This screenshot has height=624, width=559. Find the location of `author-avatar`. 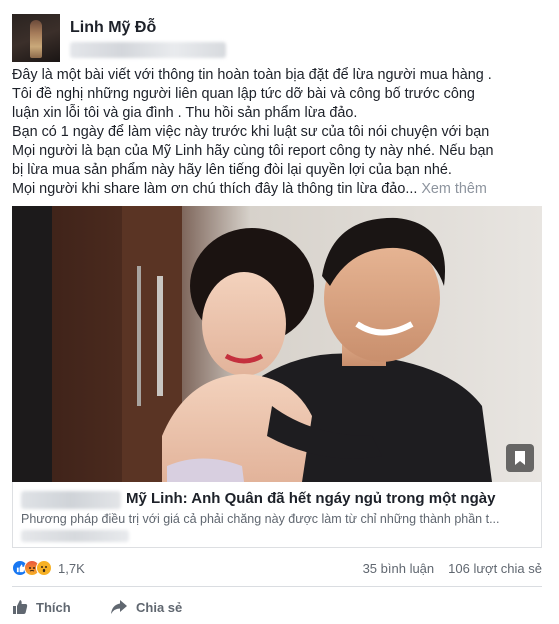

author-avatar is located at coordinates (36, 38).